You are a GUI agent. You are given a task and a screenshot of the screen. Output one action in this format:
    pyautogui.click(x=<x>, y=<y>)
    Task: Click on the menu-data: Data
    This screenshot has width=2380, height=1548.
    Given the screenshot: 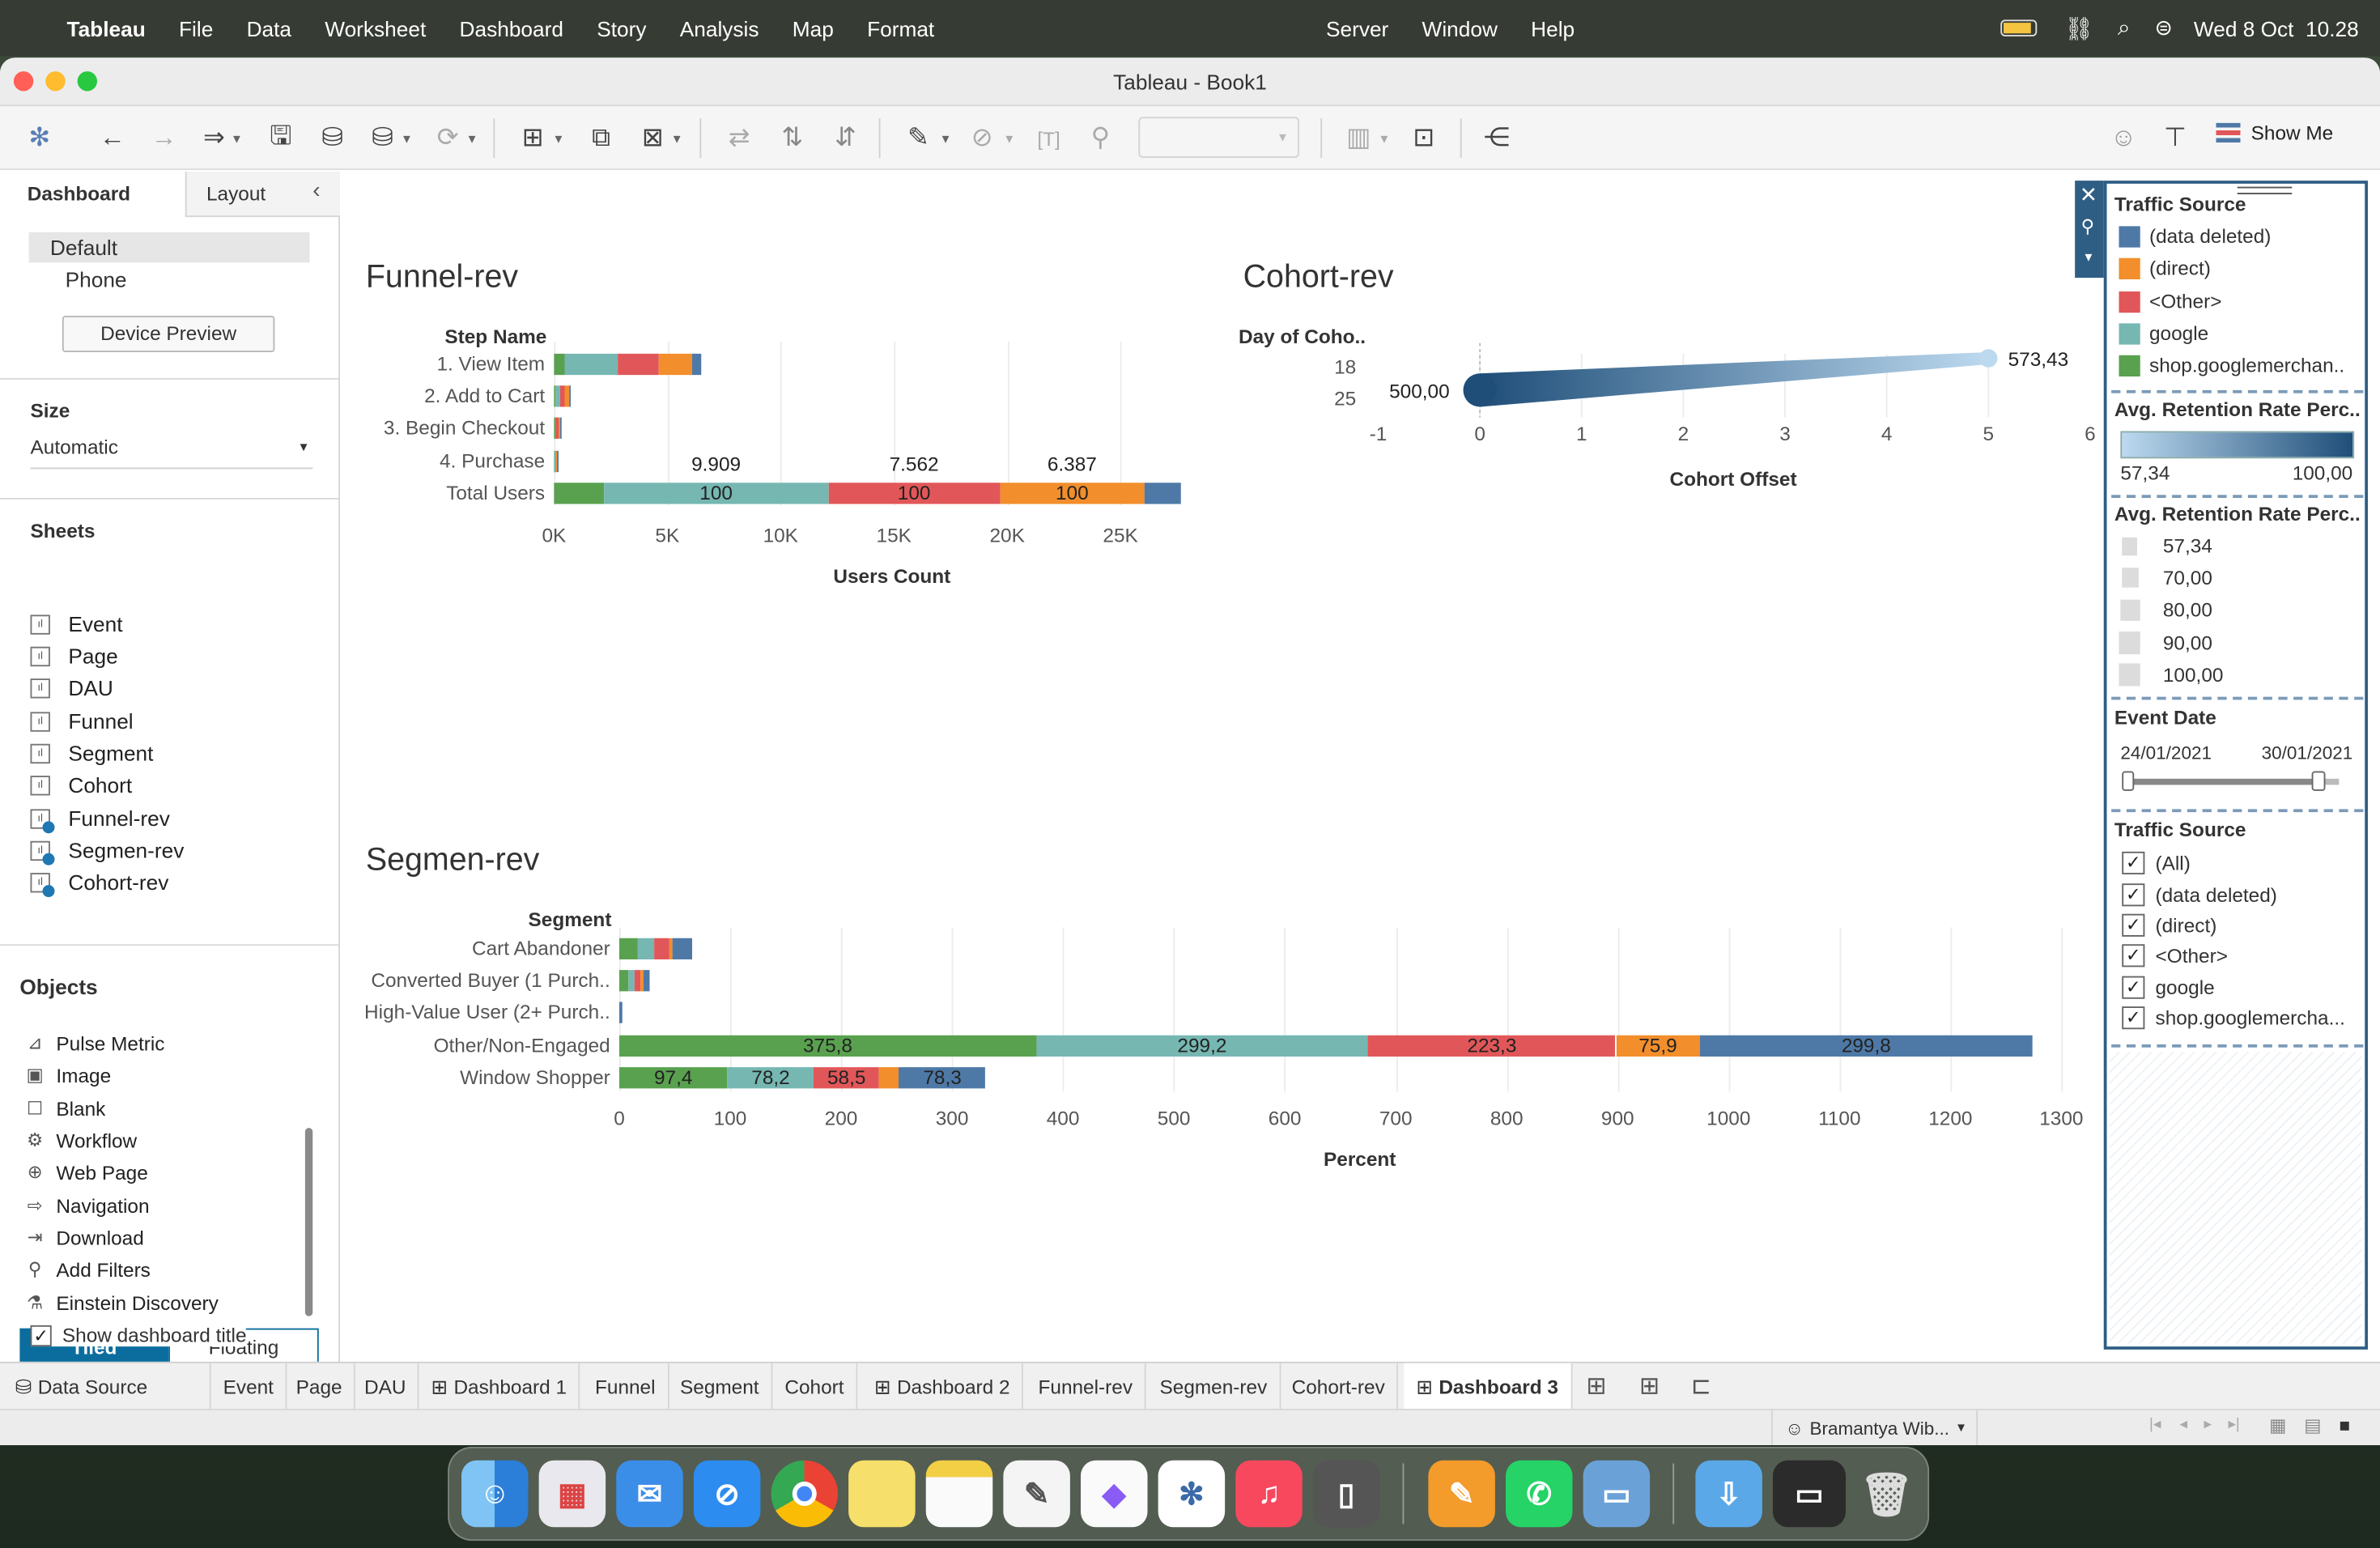 What is the action you would take?
    pyautogui.click(x=269, y=28)
    